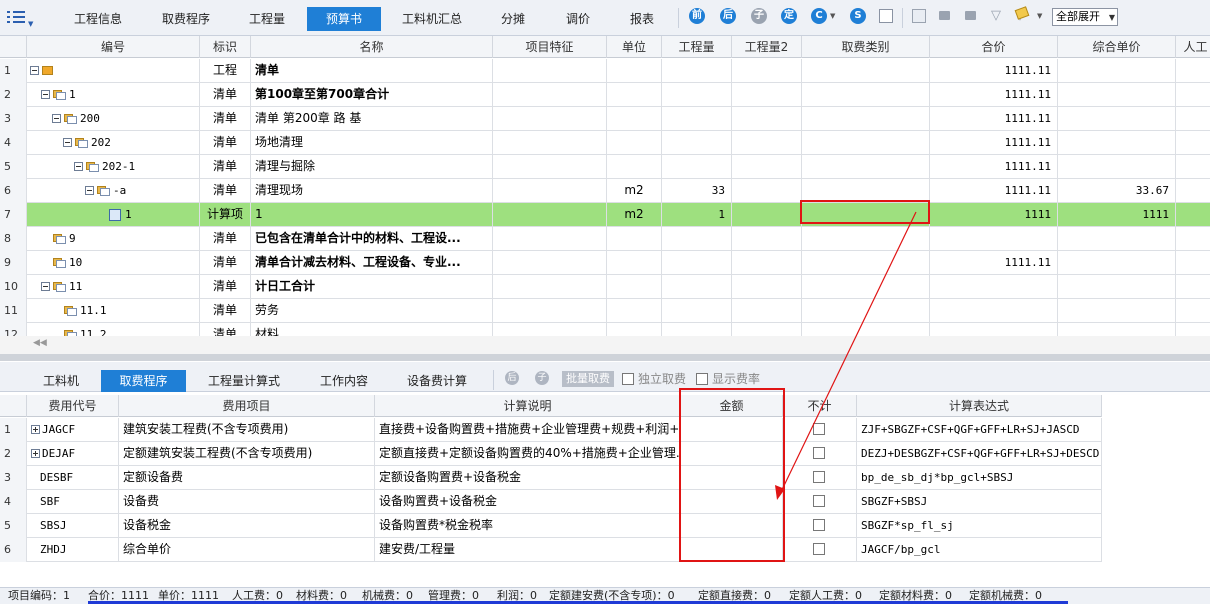 This screenshot has width=1210, height=604. What do you see at coordinates (605, 263) in the screenshot?
I see `table-row: 9 10 清单 清单合计减去材料、工程设备、专业... 1111.11` at bounding box center [605, 263].